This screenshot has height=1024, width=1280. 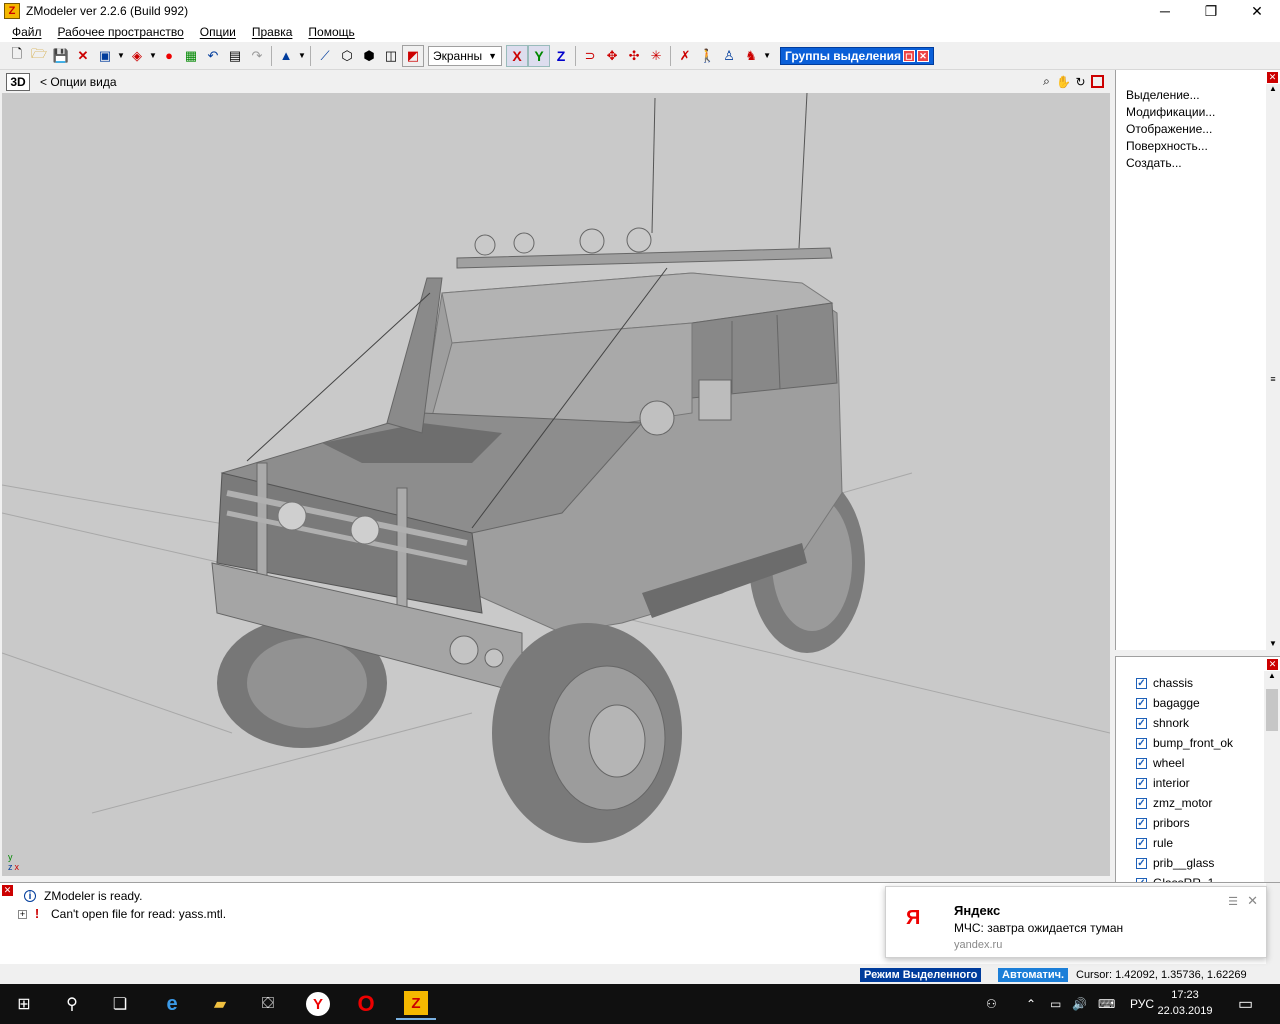 What do you see at coordinates (172, 1004) in the screenshot?
I see `edge-browser-icon: e` at bounding box center [172, 1004].